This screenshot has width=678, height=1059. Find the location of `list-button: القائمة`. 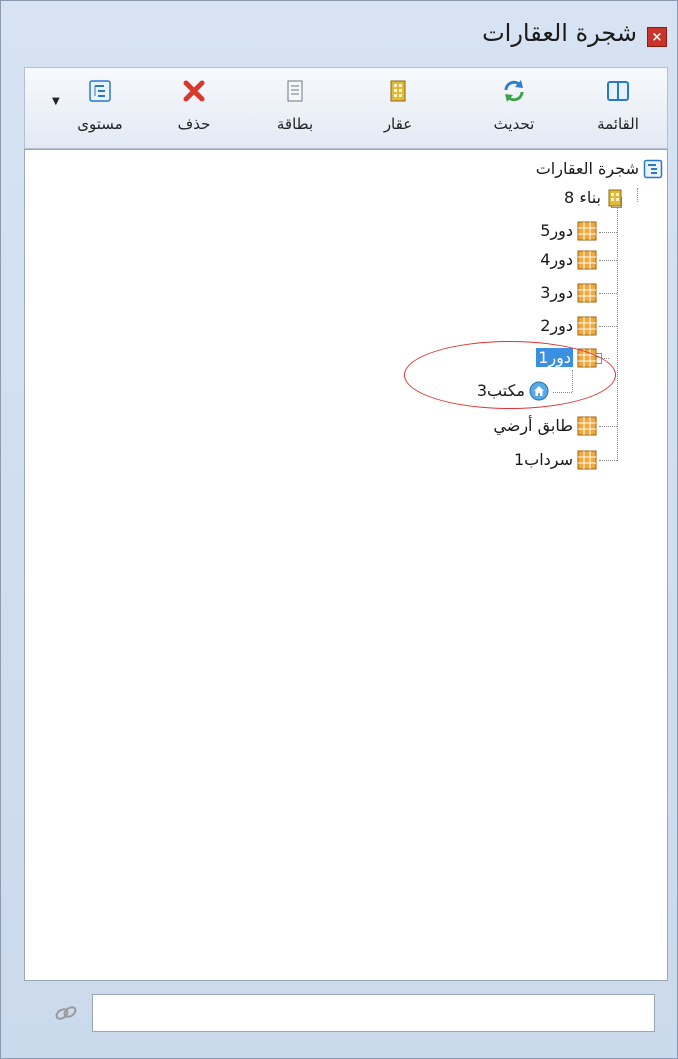

list-button: القائمة is located at coordinates (618, 109).